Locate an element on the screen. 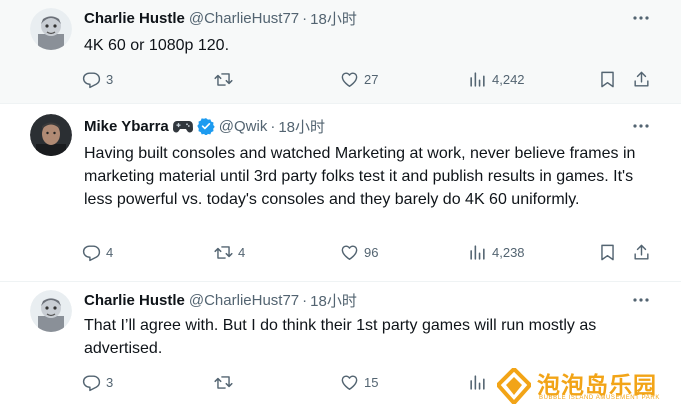  like-count: 15 is located at coordinates (371, 382).